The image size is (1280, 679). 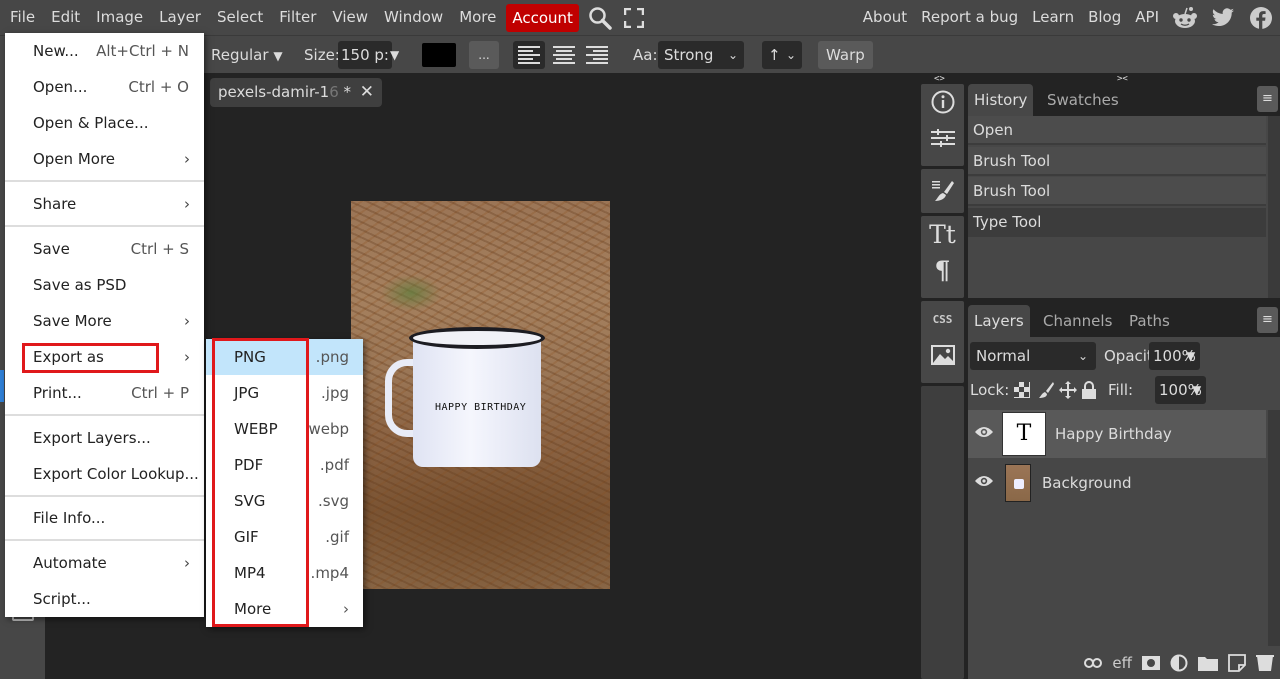 What do you see at coordinates (942, 270) in the screenshot?
I see `paragraph-icon: ¶` at bounding box center [942, 270].